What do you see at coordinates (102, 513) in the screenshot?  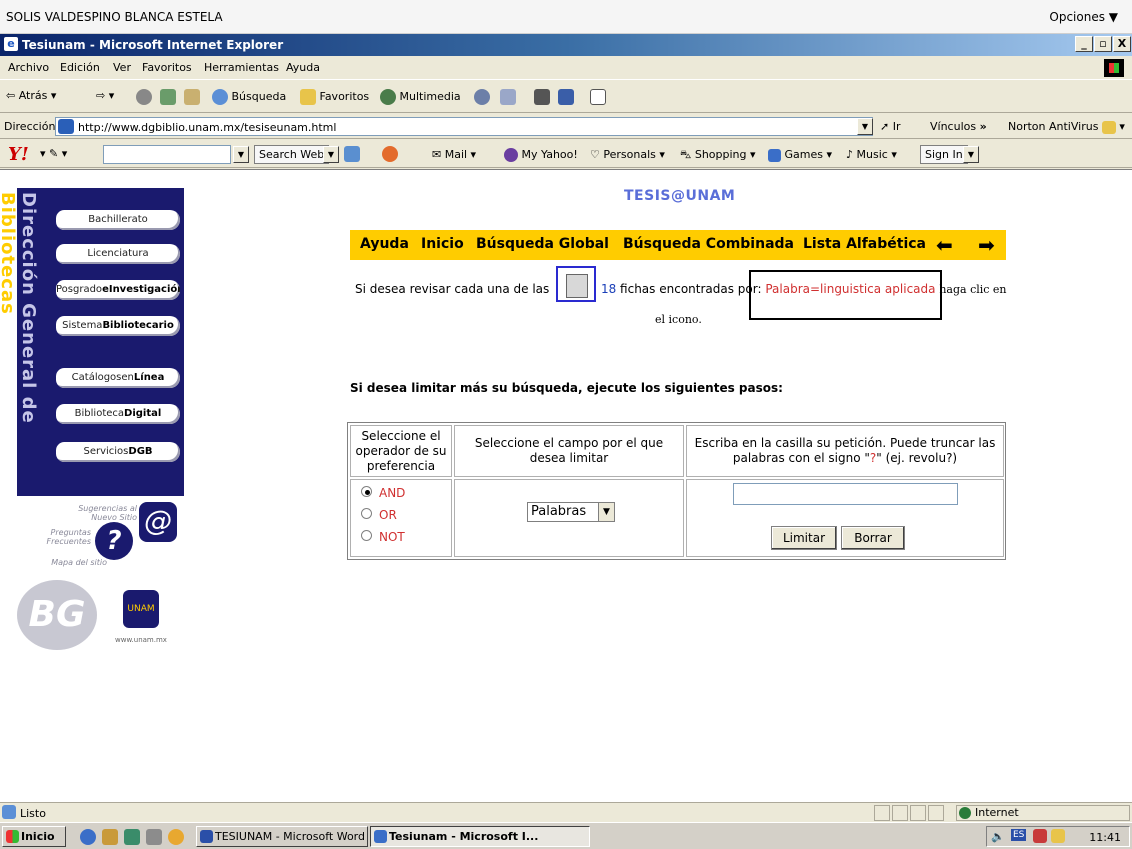 I see `sugerencias-link: Sugerencias al Nuevo Sitio` at bounding box center [102, 513].